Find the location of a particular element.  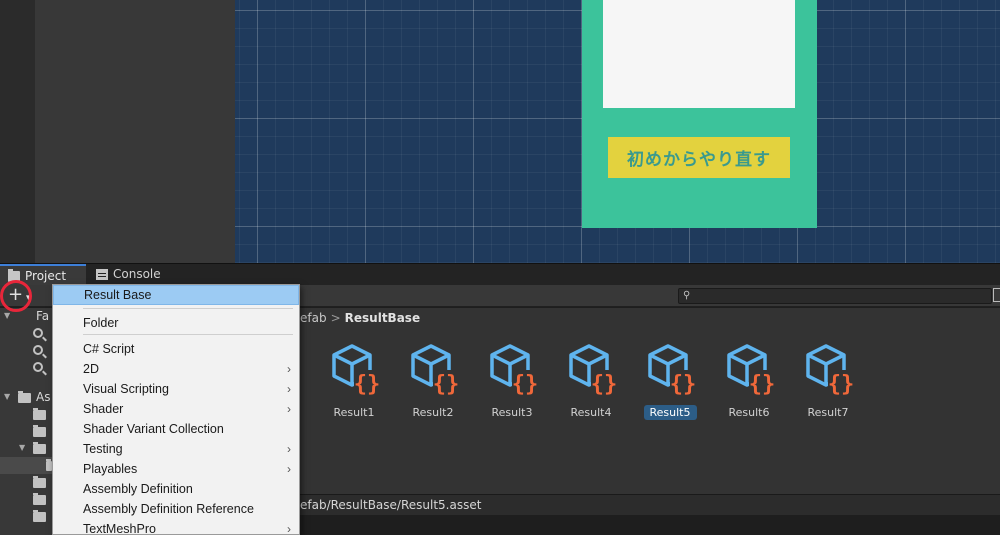

console-icon is located at coordinates (102, 274).